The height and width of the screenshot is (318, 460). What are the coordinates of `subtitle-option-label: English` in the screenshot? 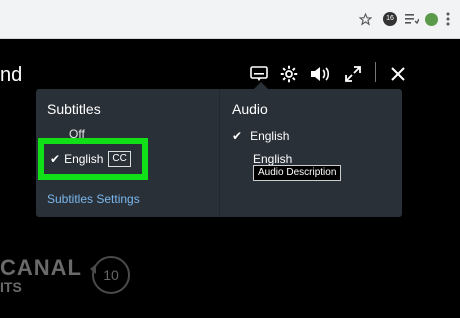 It's located at (84, 159).